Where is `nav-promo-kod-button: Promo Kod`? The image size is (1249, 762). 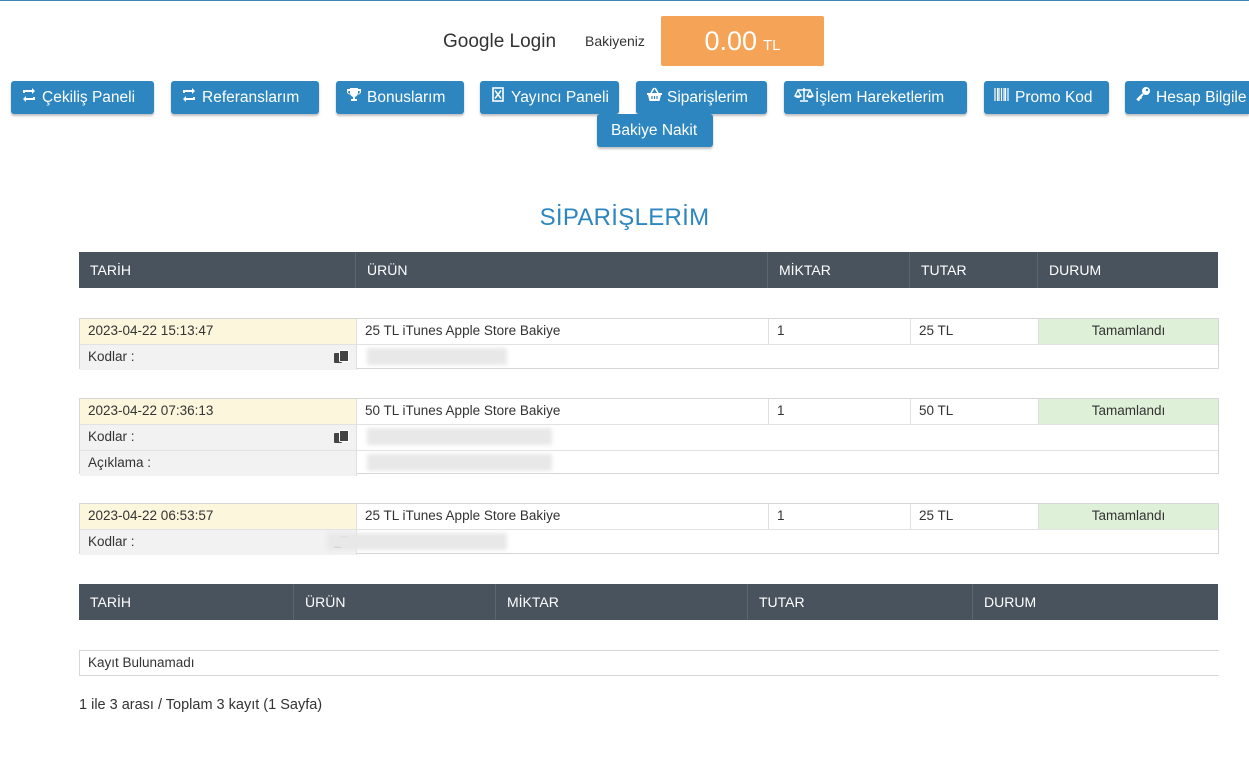 nav-promo-kod-button: Promo Kod is located at coordinates (1046, 97).